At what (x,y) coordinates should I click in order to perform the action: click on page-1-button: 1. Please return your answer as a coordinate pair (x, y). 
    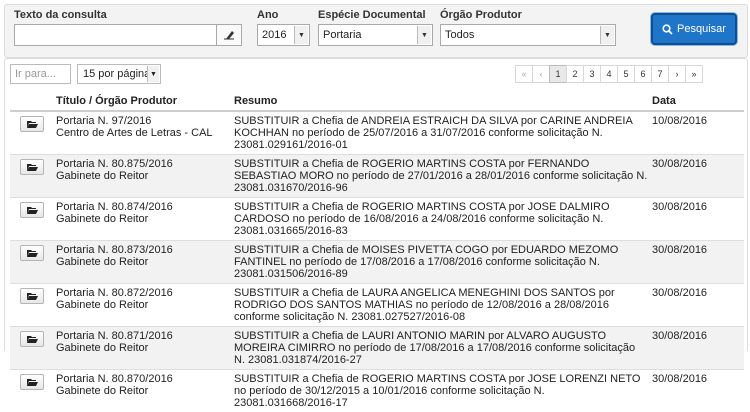
    Looking at the image, I should click on (558, 74).